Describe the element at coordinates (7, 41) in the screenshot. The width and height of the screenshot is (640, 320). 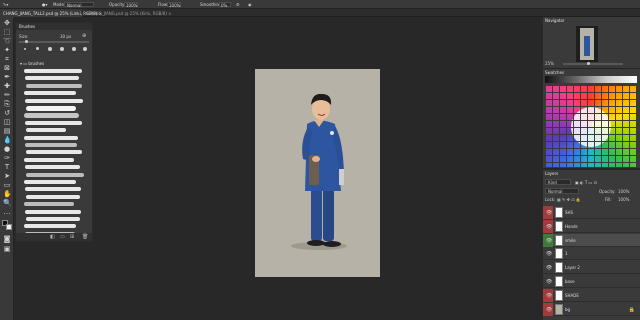
I see `lasso-tool-icon: ➰` at that location.